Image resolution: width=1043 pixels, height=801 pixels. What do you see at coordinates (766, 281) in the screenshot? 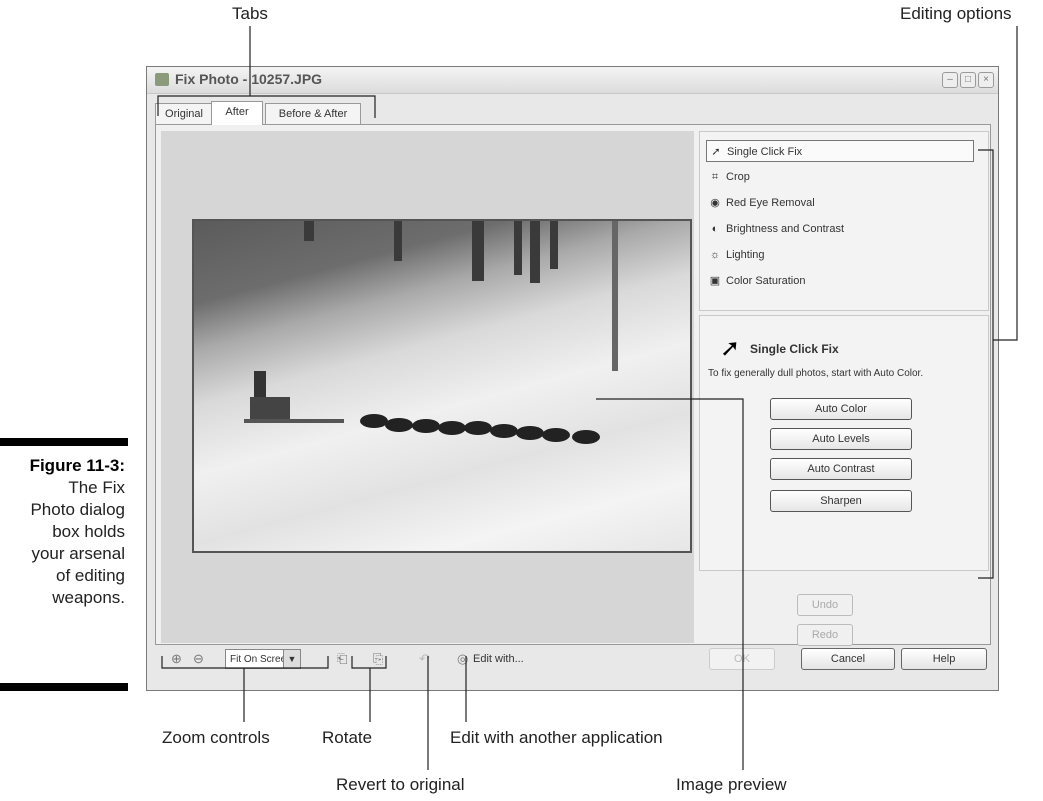
I see `option-label: Color Saturation` at bounding box center [766, 281].